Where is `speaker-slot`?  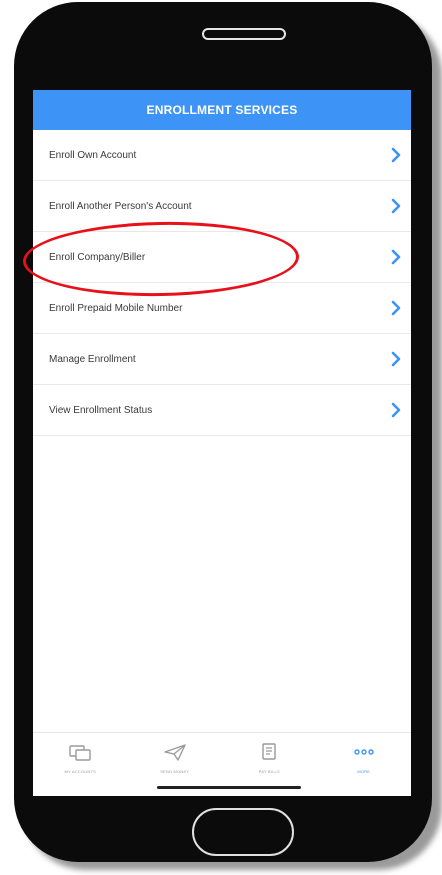 speaker-slot is located at coordinates (244, 34).